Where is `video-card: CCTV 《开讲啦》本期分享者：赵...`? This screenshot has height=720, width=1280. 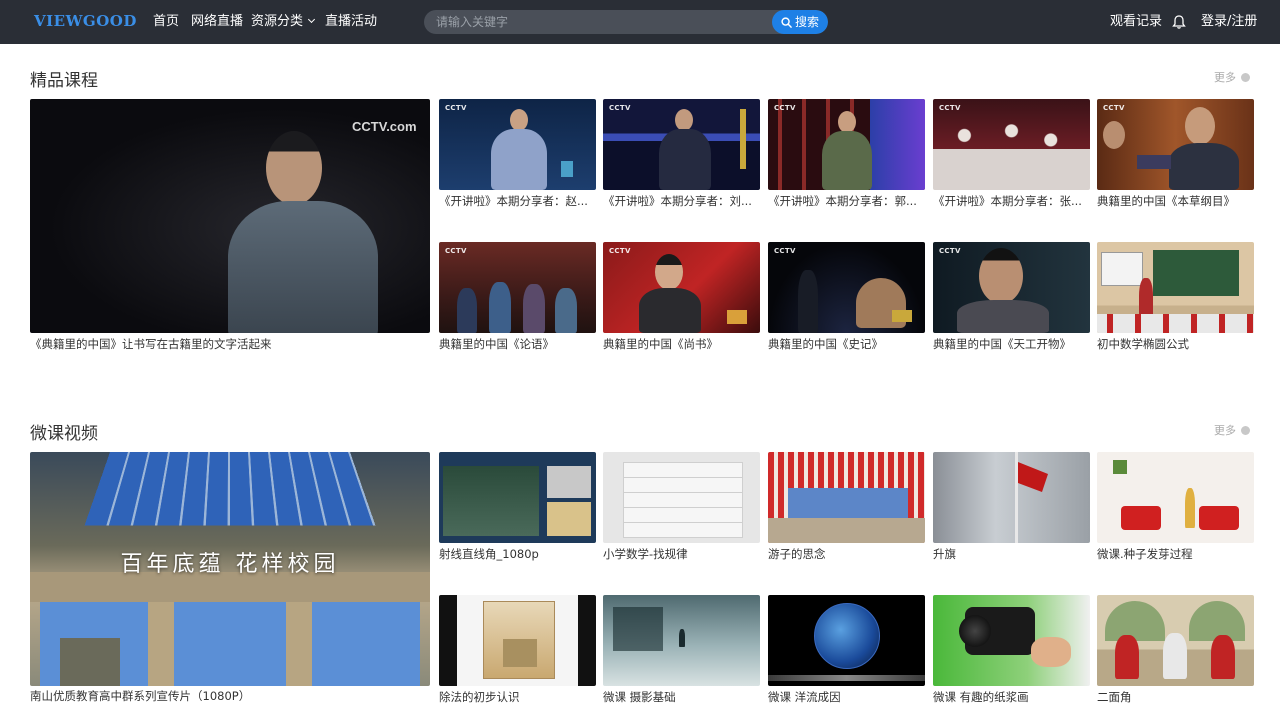 video-card: CCTV 《开讲啦》本期分享者：赵... is located at coordinates (517, 155).